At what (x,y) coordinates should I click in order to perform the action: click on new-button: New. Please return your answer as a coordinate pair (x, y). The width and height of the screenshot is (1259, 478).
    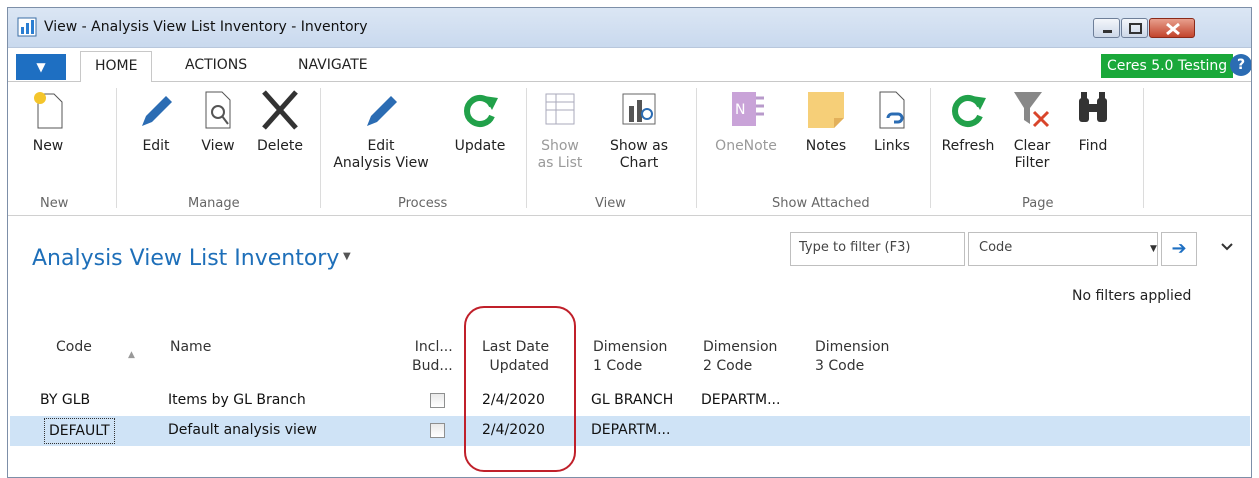
    Looking at the image, I should click on (48, 121).